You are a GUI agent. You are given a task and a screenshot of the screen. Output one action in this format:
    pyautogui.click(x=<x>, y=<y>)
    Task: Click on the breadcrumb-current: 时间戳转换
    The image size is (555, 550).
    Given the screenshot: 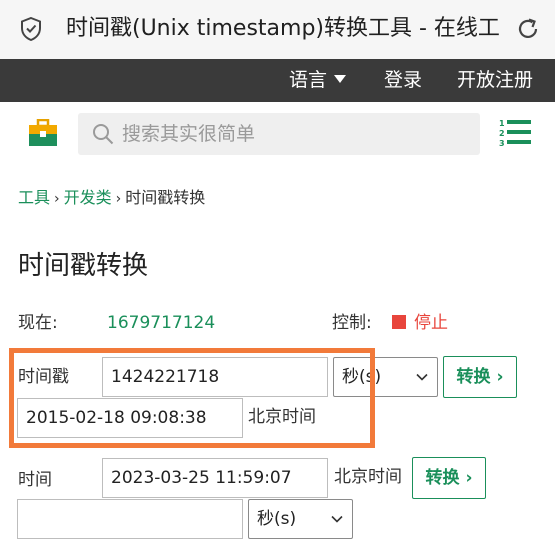 What is the action you would take?
    pyautogui.click(x=165, y=197)
    